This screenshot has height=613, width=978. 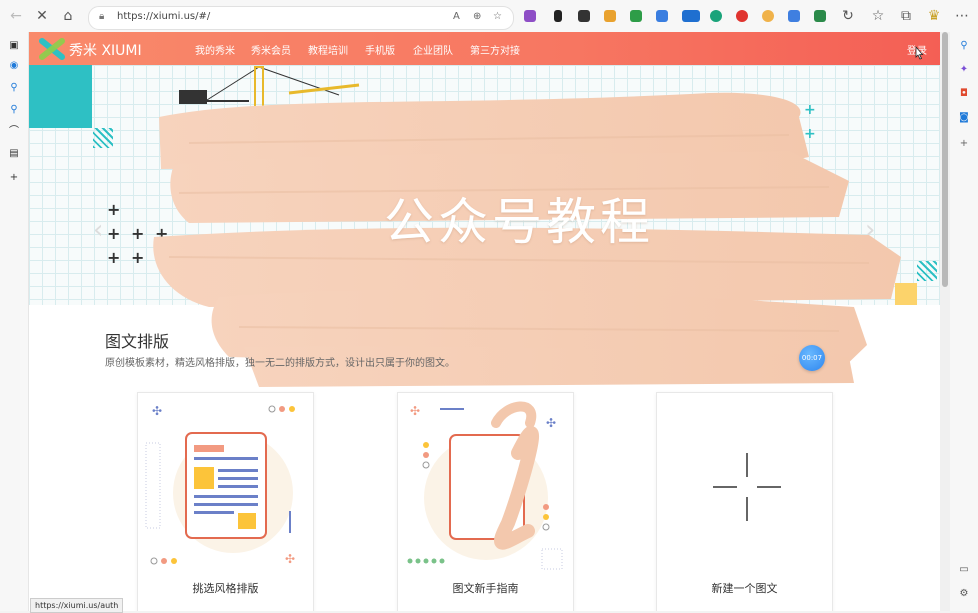 What do you see at coordinates (919, 53) in the screenshot?
I see `mouse-cursor-icon` at bounding box center [919, 53].